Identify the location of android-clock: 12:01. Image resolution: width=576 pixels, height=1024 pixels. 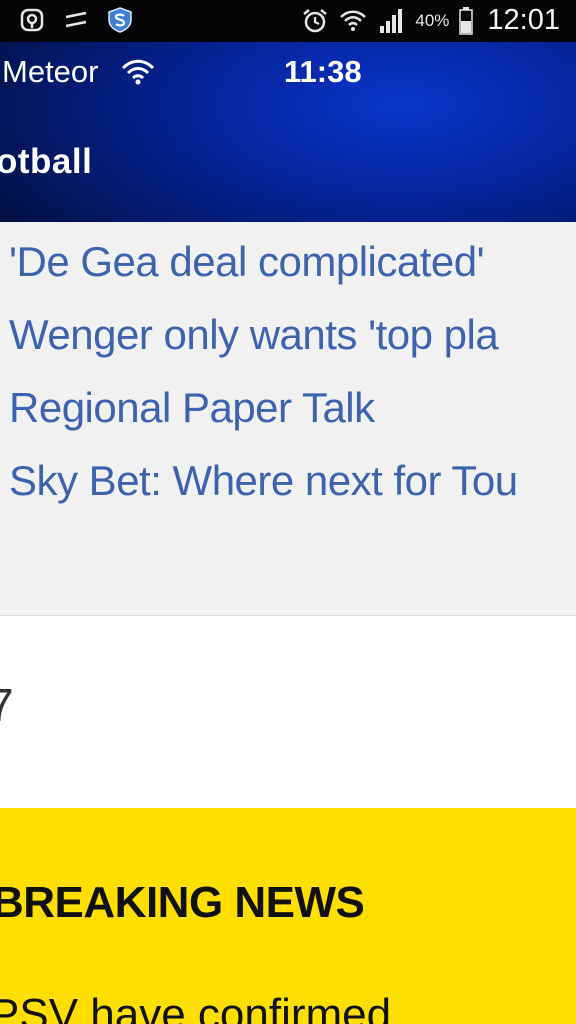
(523, 20).